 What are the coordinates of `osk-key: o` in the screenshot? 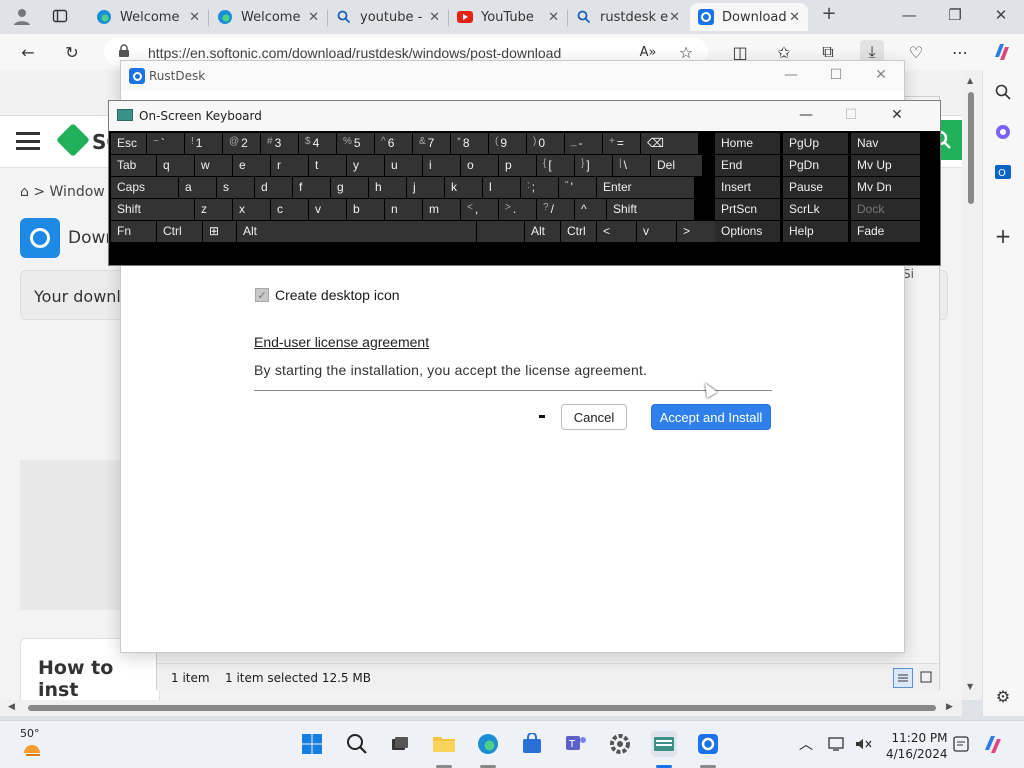 It's located at (479, 165).